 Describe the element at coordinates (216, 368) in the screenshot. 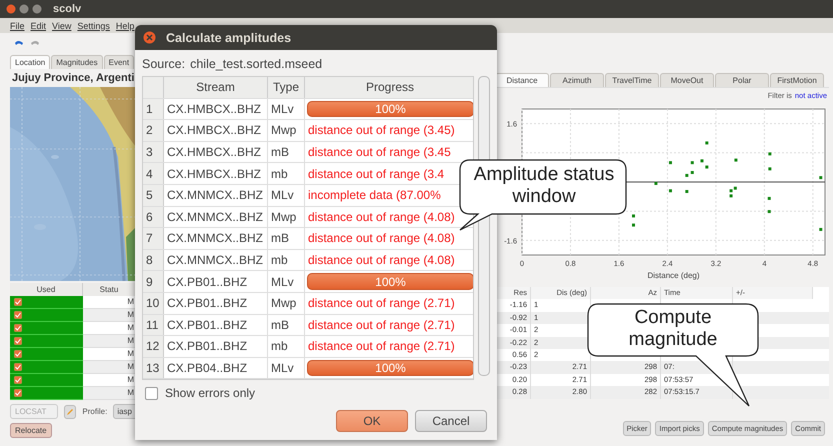

I see `stream-cell: CX.PB04..BHZ` at that location.